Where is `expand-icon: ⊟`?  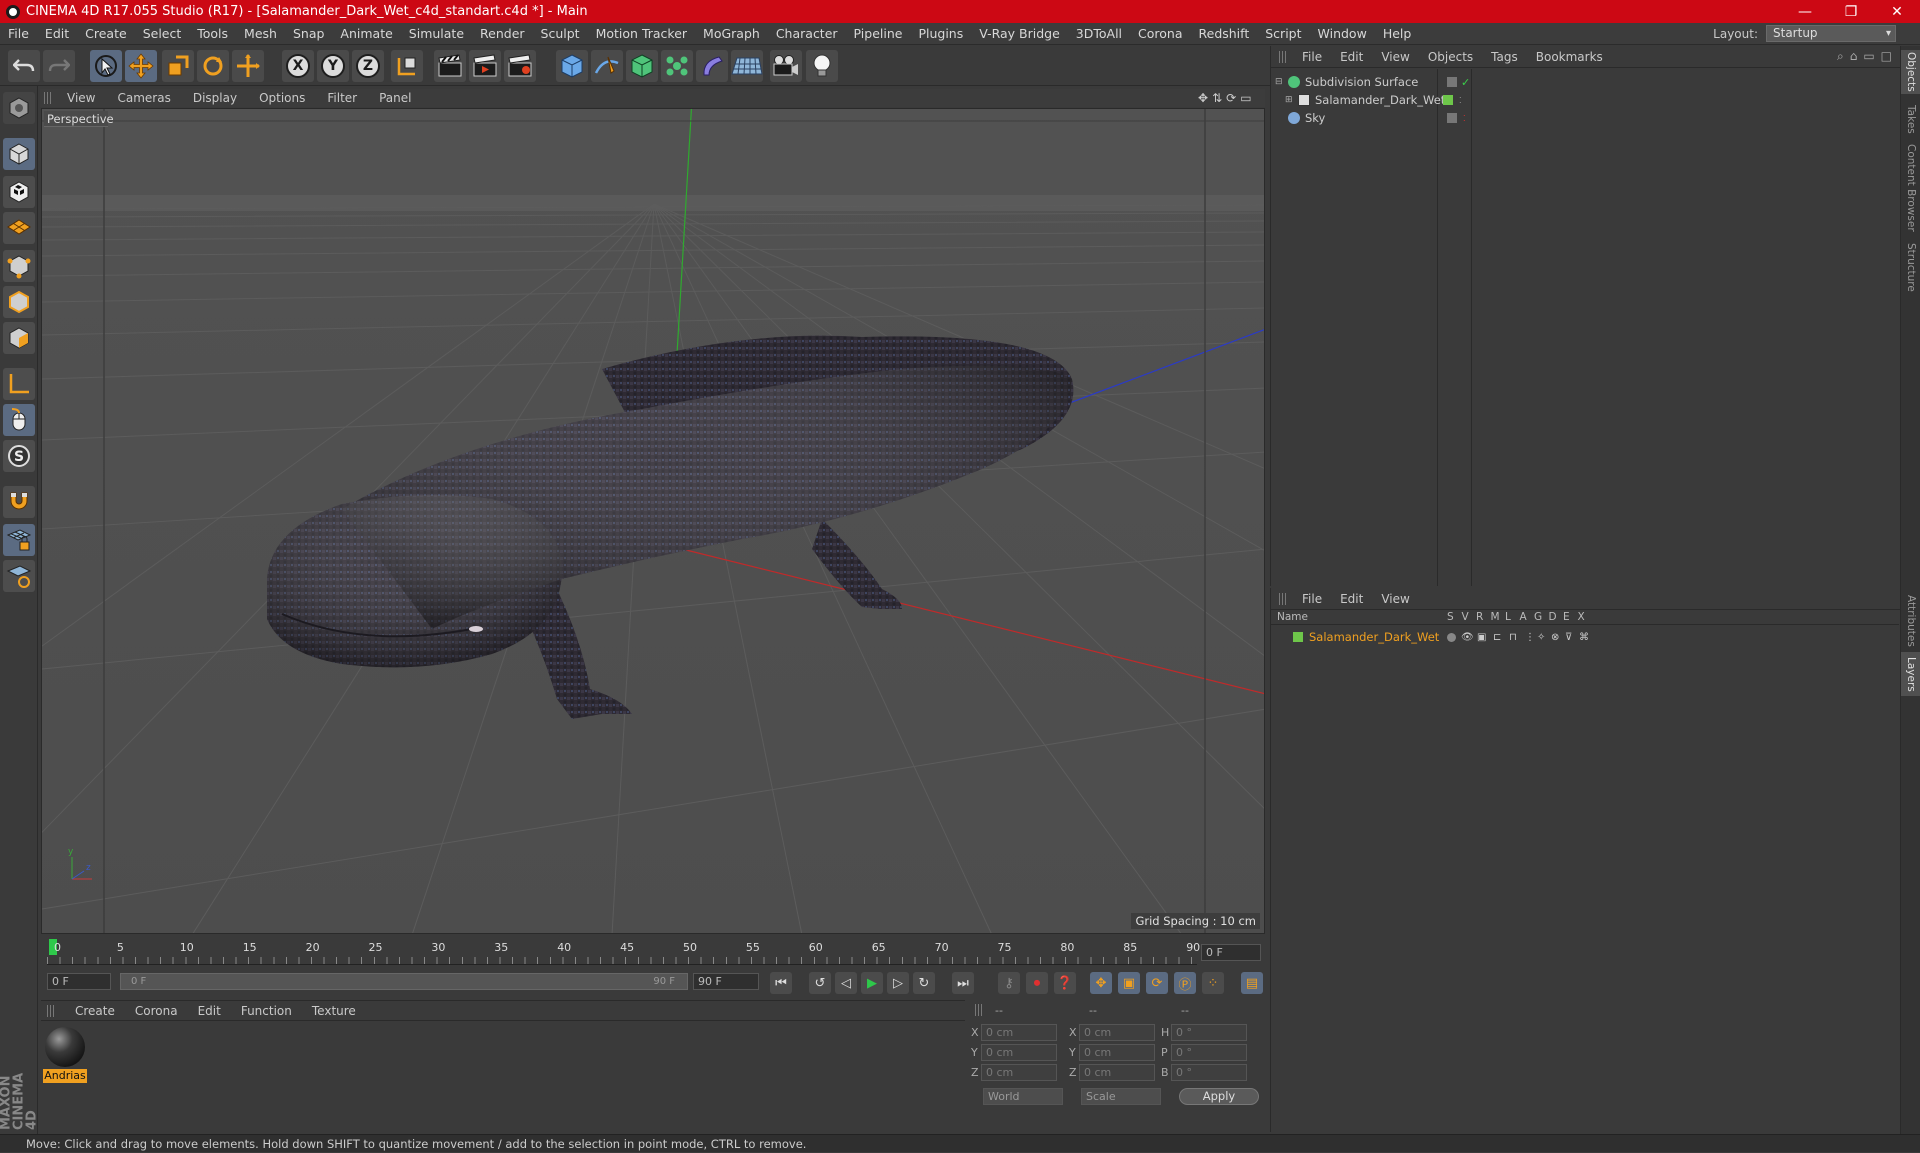
expand-icon: ⊟ is located at coordinates (1280, 82).